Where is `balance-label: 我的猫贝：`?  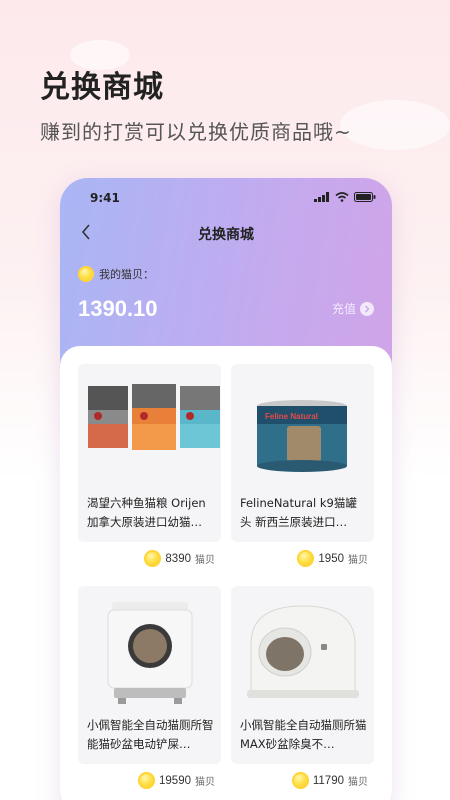
balance-label: 我的猫贝： is located at coordinates (126, 274).